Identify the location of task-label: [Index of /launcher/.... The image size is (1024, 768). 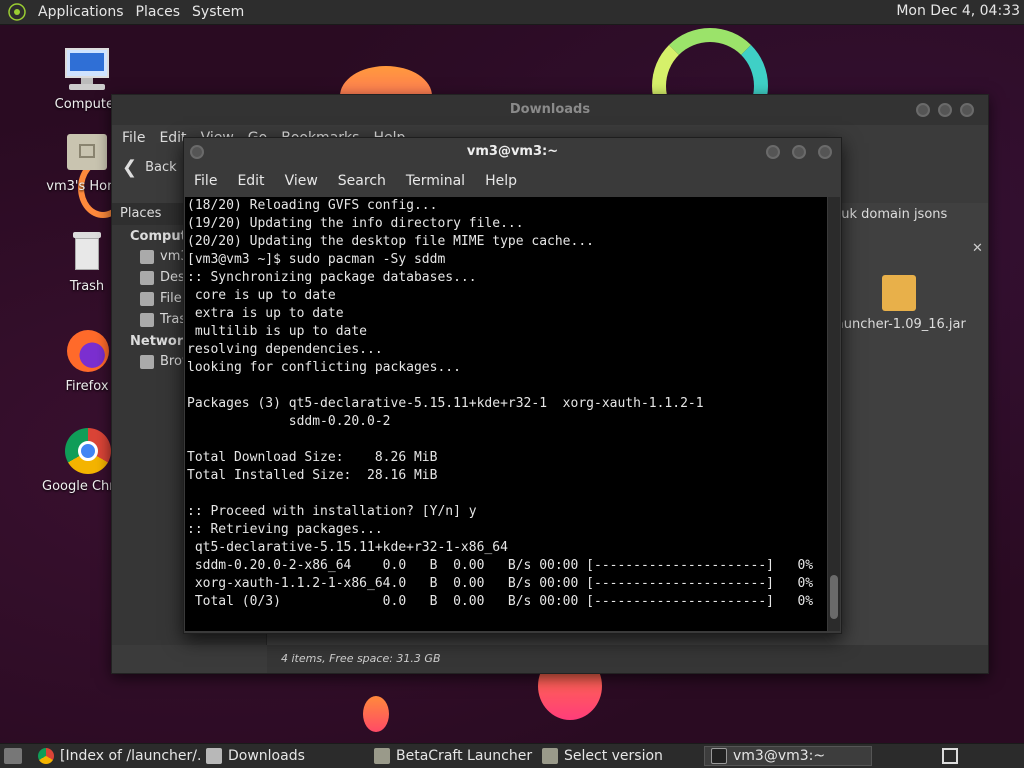
(130, 756).